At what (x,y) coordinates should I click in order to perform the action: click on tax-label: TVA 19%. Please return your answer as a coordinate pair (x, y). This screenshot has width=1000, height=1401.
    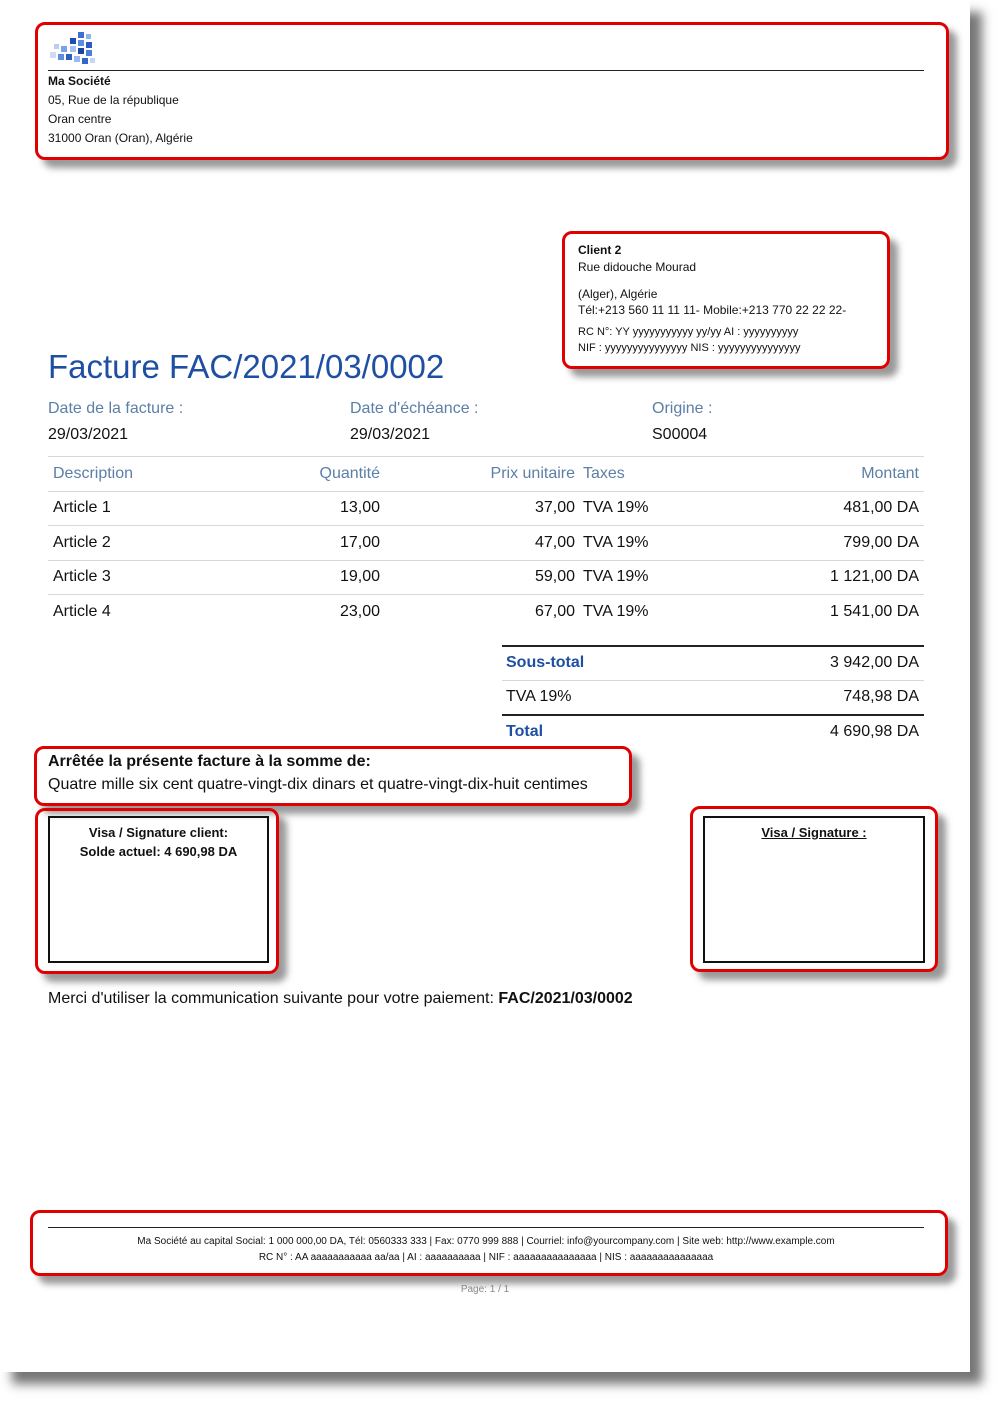
    Looking at the image, I should click on (539, 696).